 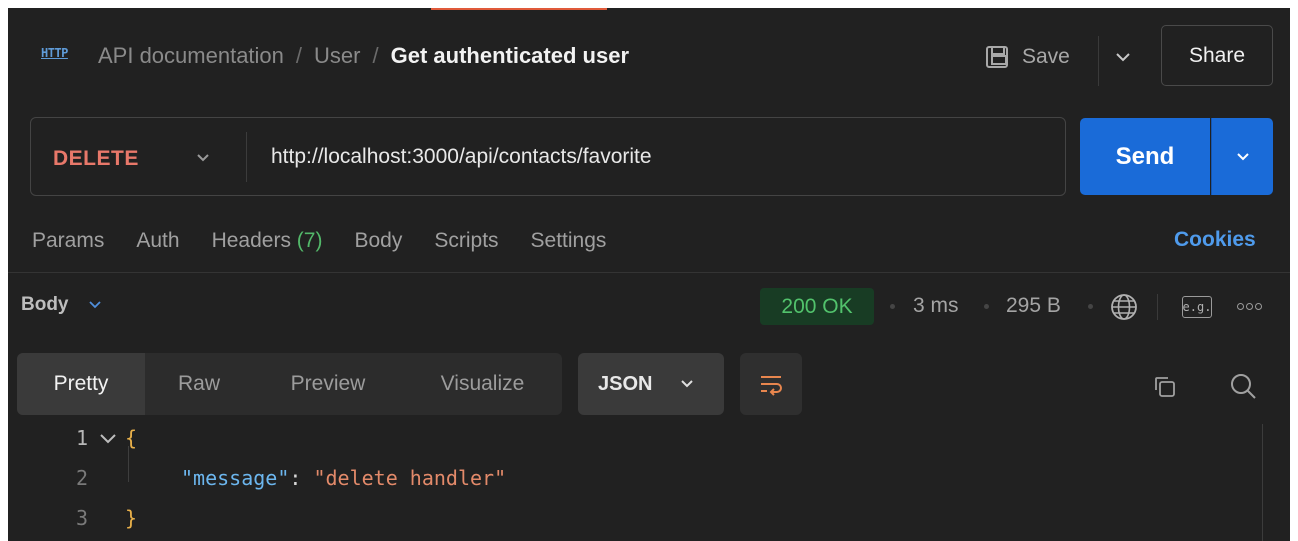 I want to click on tab-settings: Settings, so click(x=569, y=241).